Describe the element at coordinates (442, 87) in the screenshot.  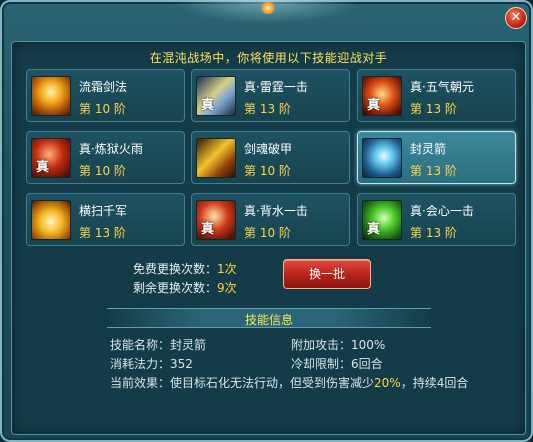
I see `skill-name: 真·五气朝元` at that location.